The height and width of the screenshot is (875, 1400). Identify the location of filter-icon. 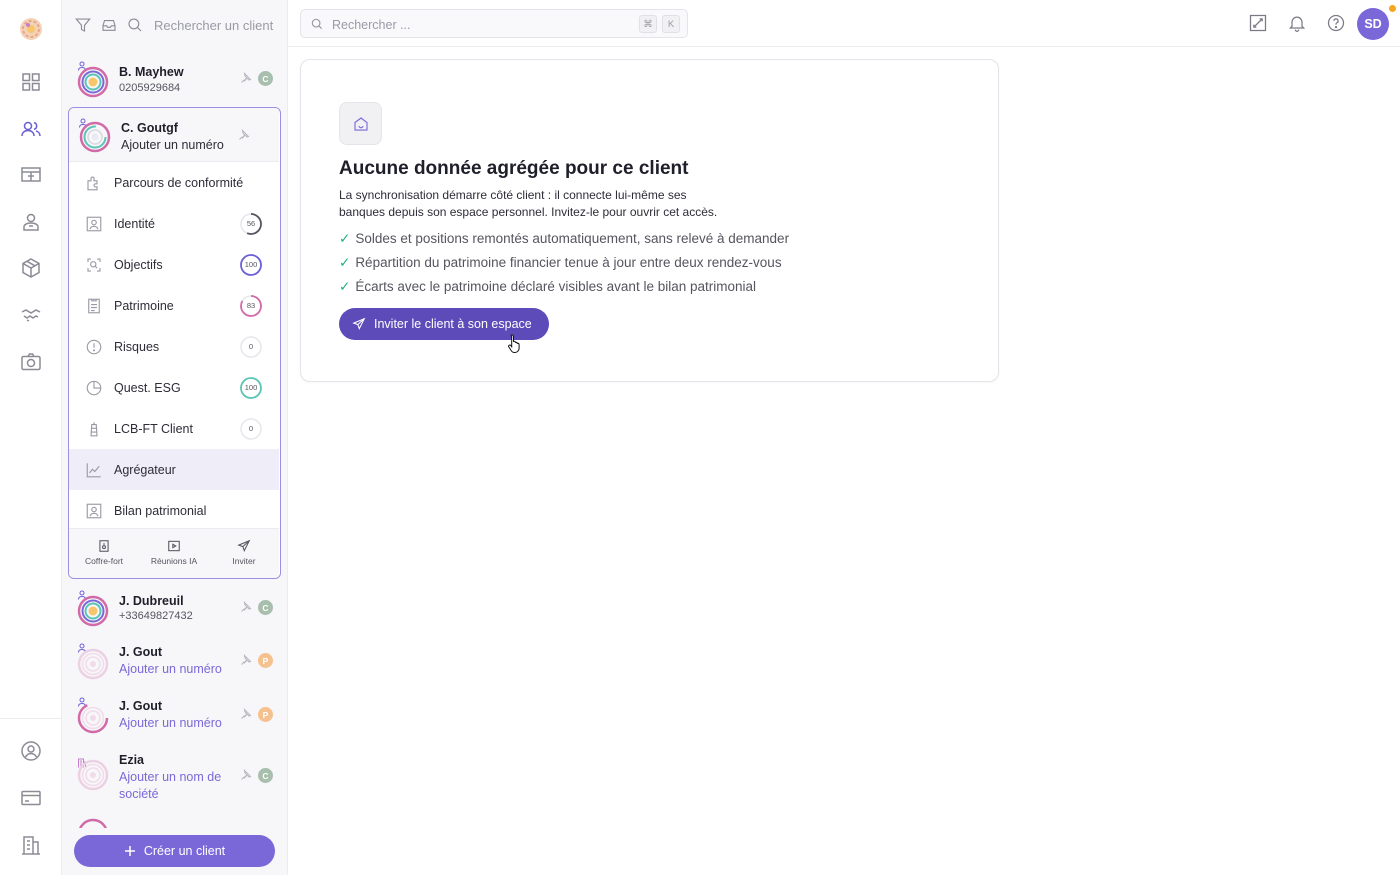
(83, 25).